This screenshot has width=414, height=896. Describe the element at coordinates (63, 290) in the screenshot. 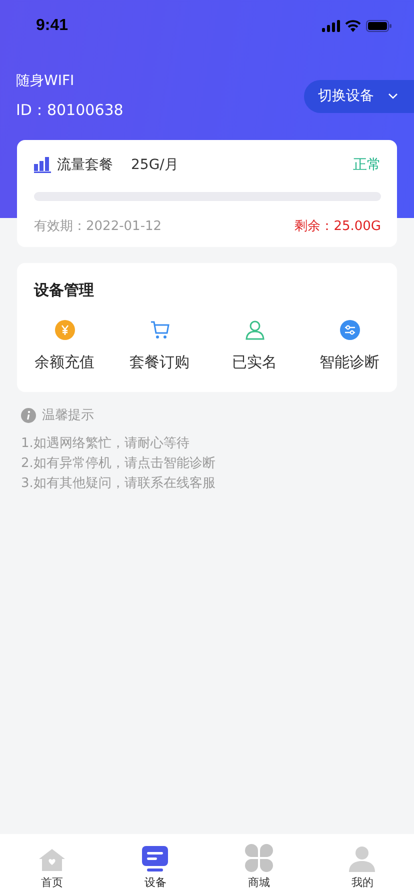

I see `section-title: 设备管理` at that location.